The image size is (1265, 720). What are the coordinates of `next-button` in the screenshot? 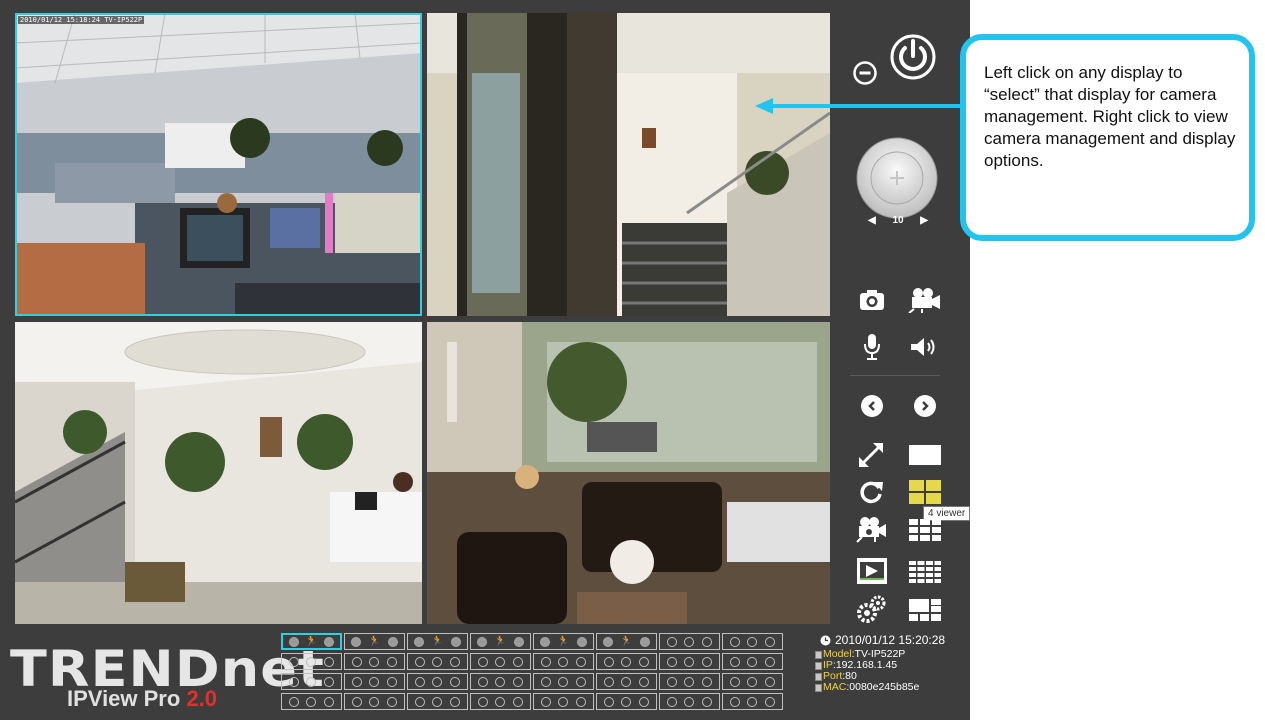 It's located at (925, 406).